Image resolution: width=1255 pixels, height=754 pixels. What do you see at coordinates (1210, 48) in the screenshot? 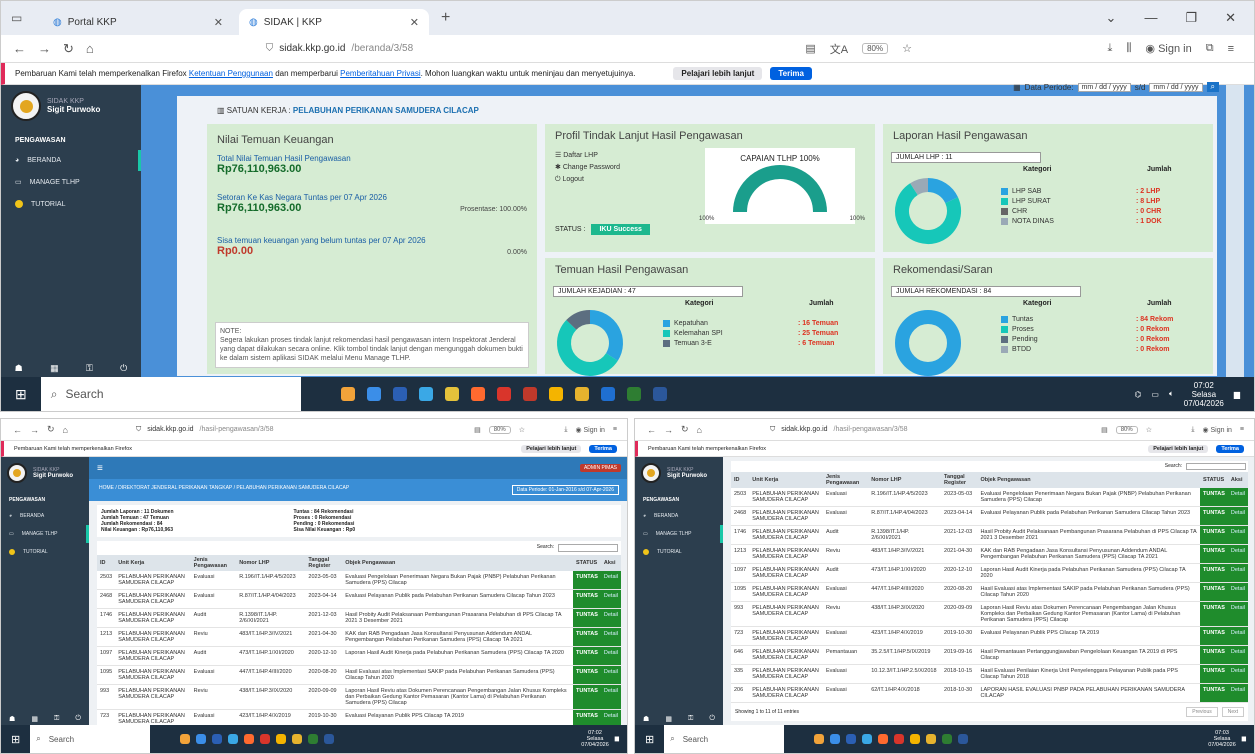
I see `extensions-icon: ⧉` at bounding box center [1210, 48].